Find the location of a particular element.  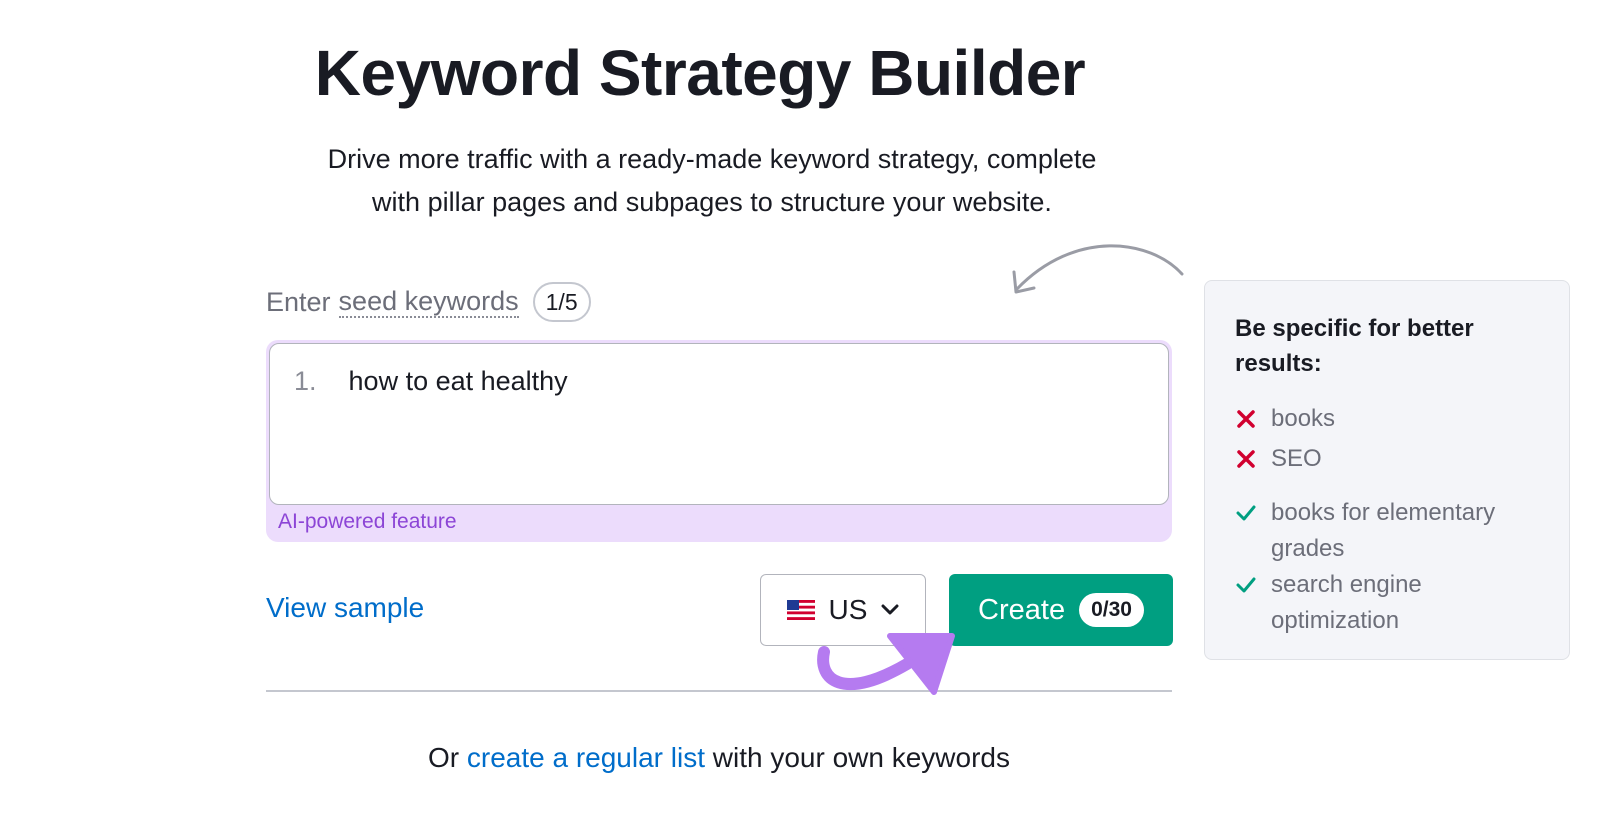

seed-keywords-input: 1. how to eat healthy is located at coordinates (719, 424).